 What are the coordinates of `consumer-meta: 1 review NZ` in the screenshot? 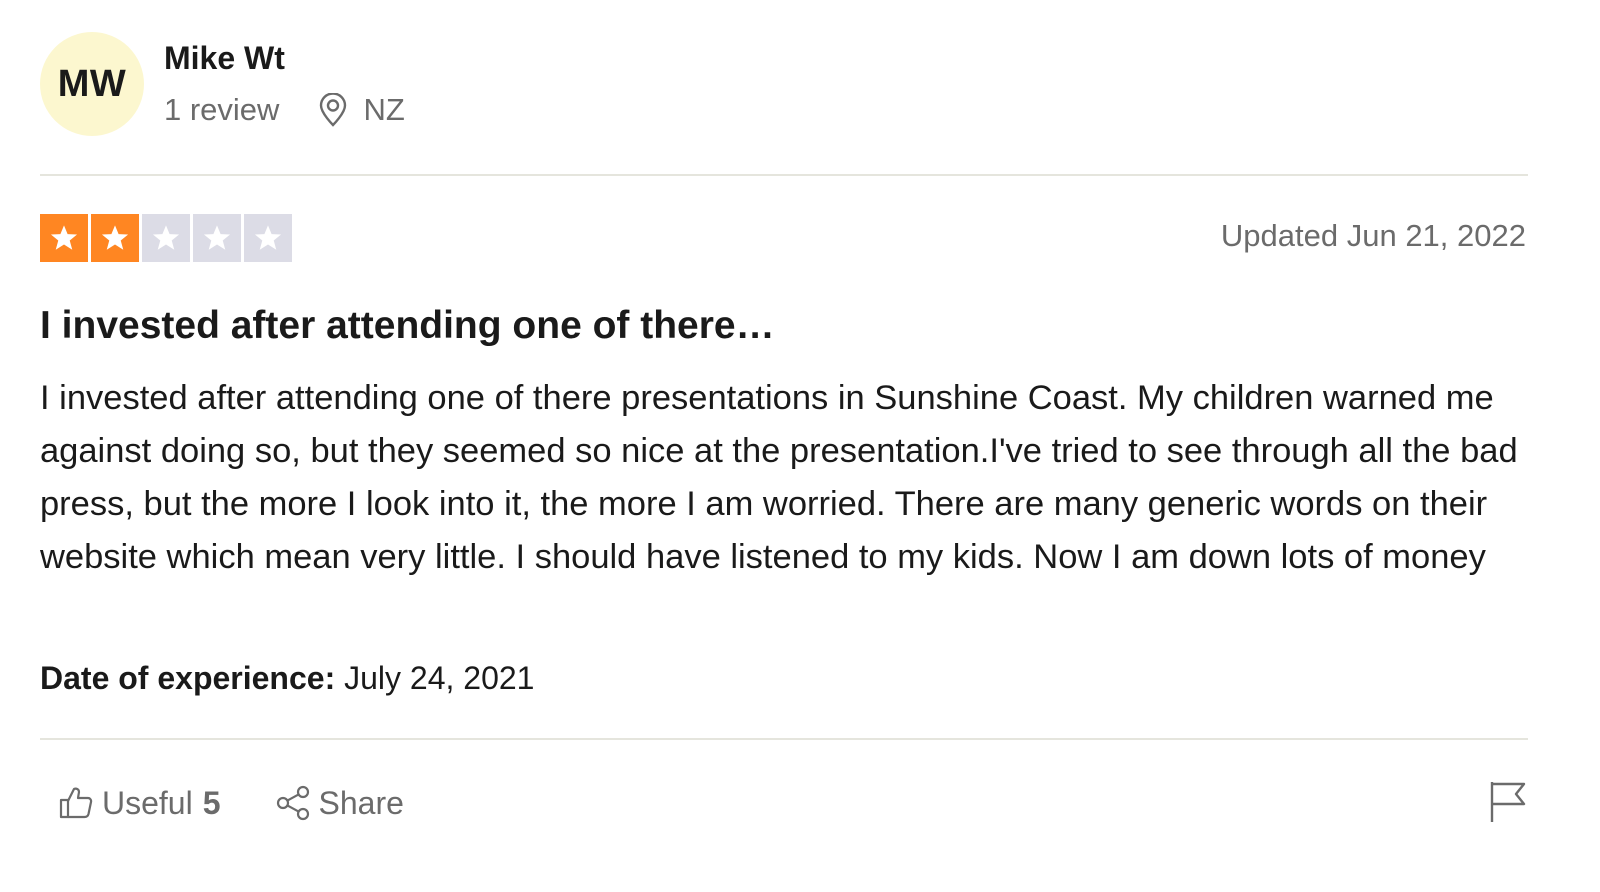 It's located at (464, 110).